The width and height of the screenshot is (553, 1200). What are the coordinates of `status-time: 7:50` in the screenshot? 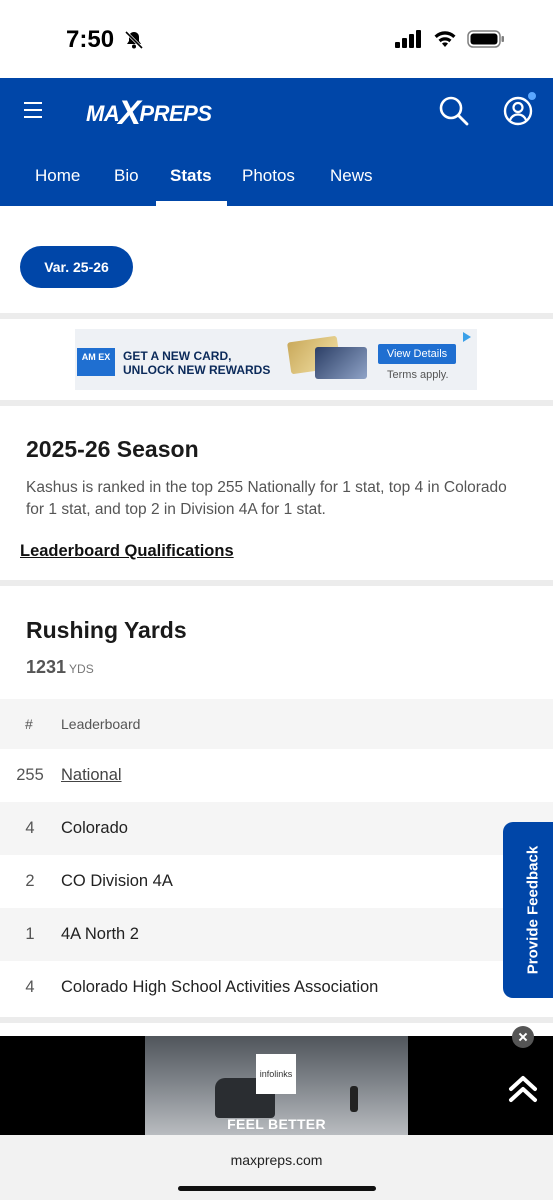 It's located at (90, 39).